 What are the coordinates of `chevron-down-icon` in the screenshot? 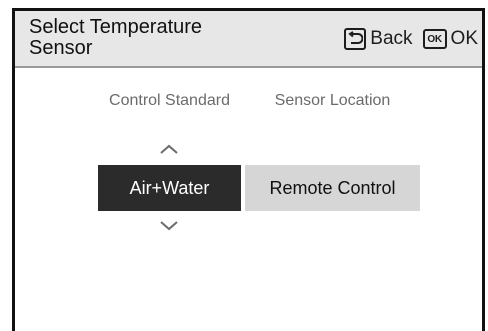 It's located at (169, 226).